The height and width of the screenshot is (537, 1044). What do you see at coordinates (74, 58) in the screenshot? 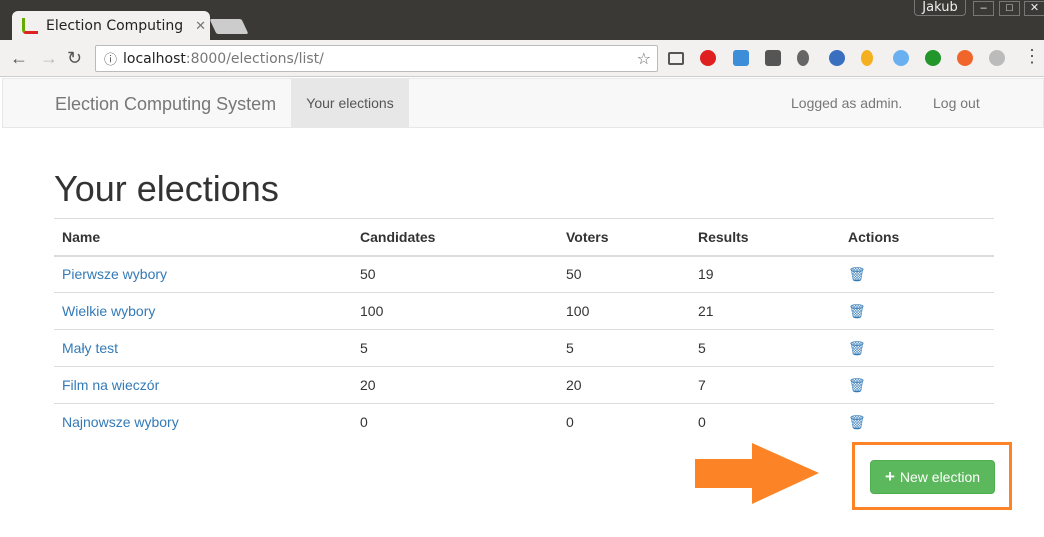
I see `reload-icon: ↻` at bounding box center [74, 58].